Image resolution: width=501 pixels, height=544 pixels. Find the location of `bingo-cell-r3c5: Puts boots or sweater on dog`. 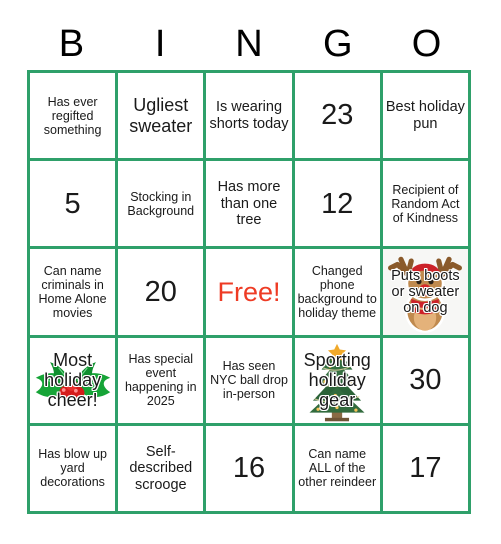

bingo-cell-r3c5: Puts boots or sweater on dog is located at coordinates (426, 293).